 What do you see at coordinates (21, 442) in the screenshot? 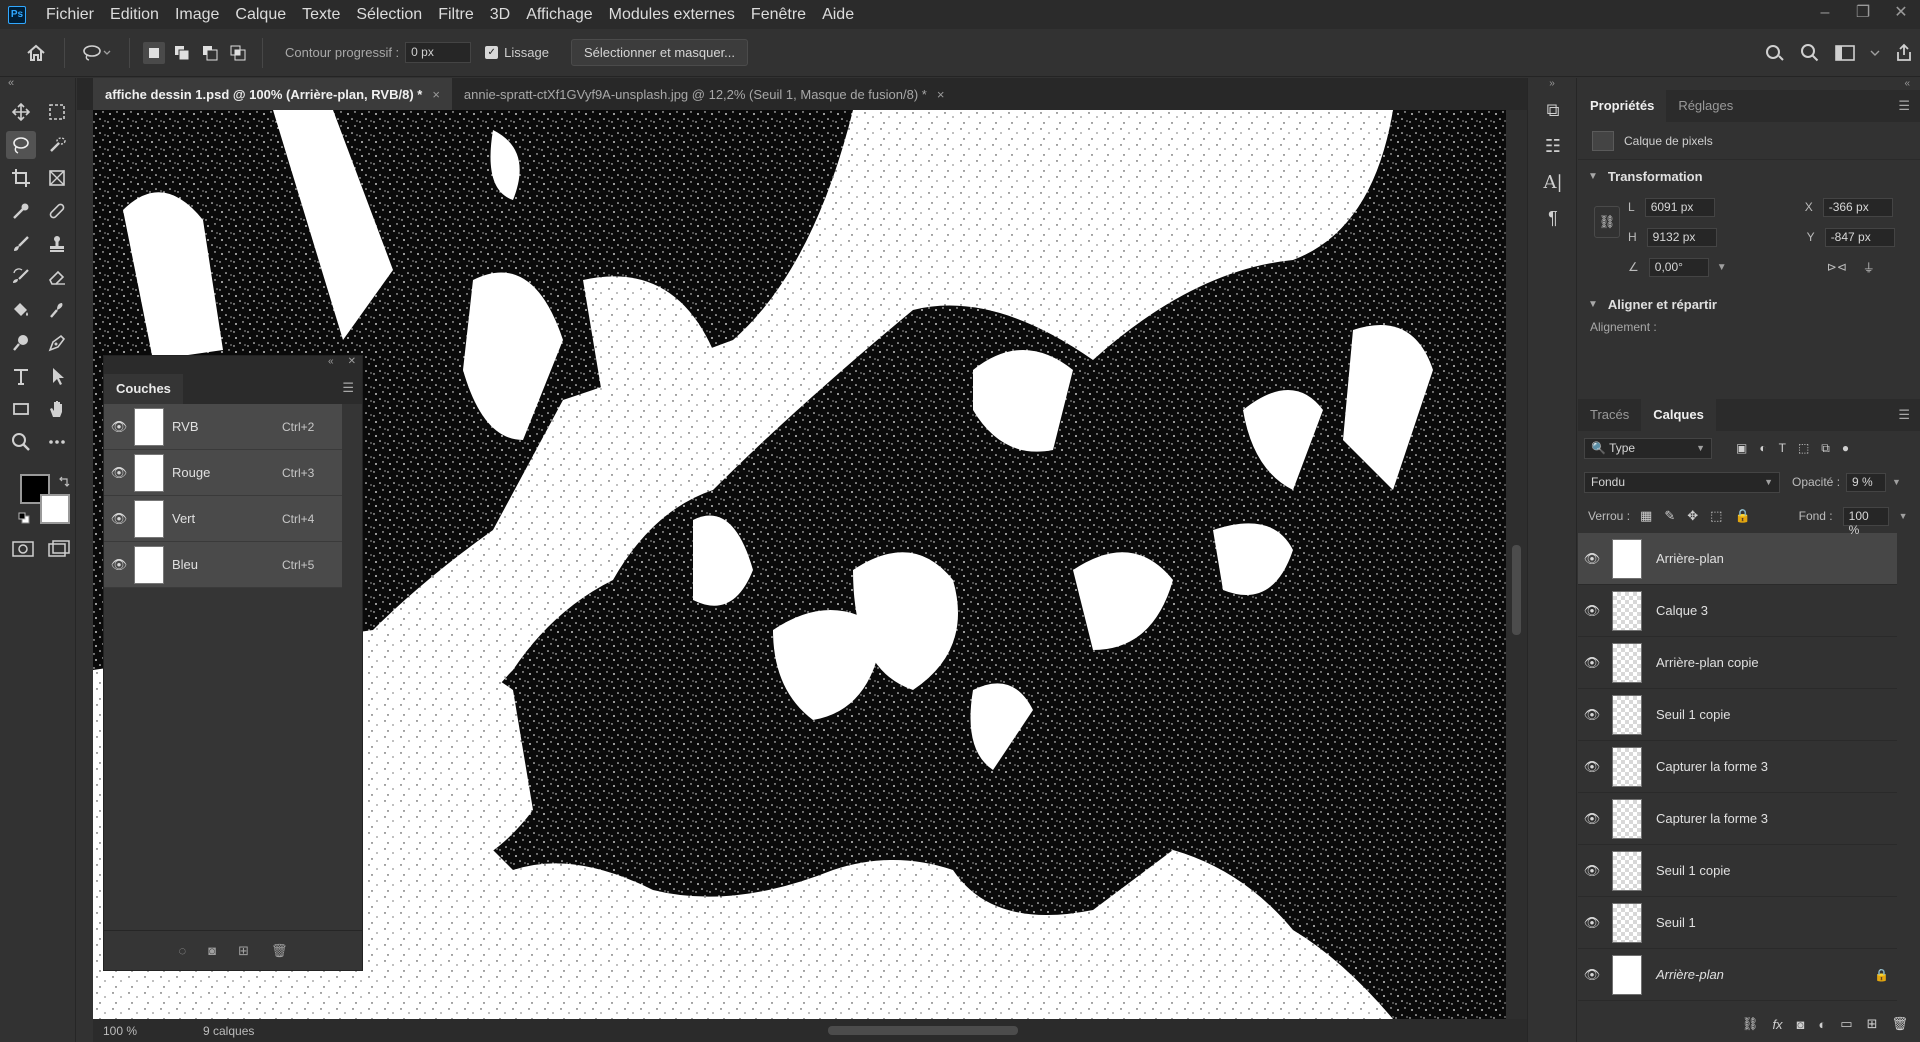
I see `zoom-tool-icon` at bounding box center [21, 442].